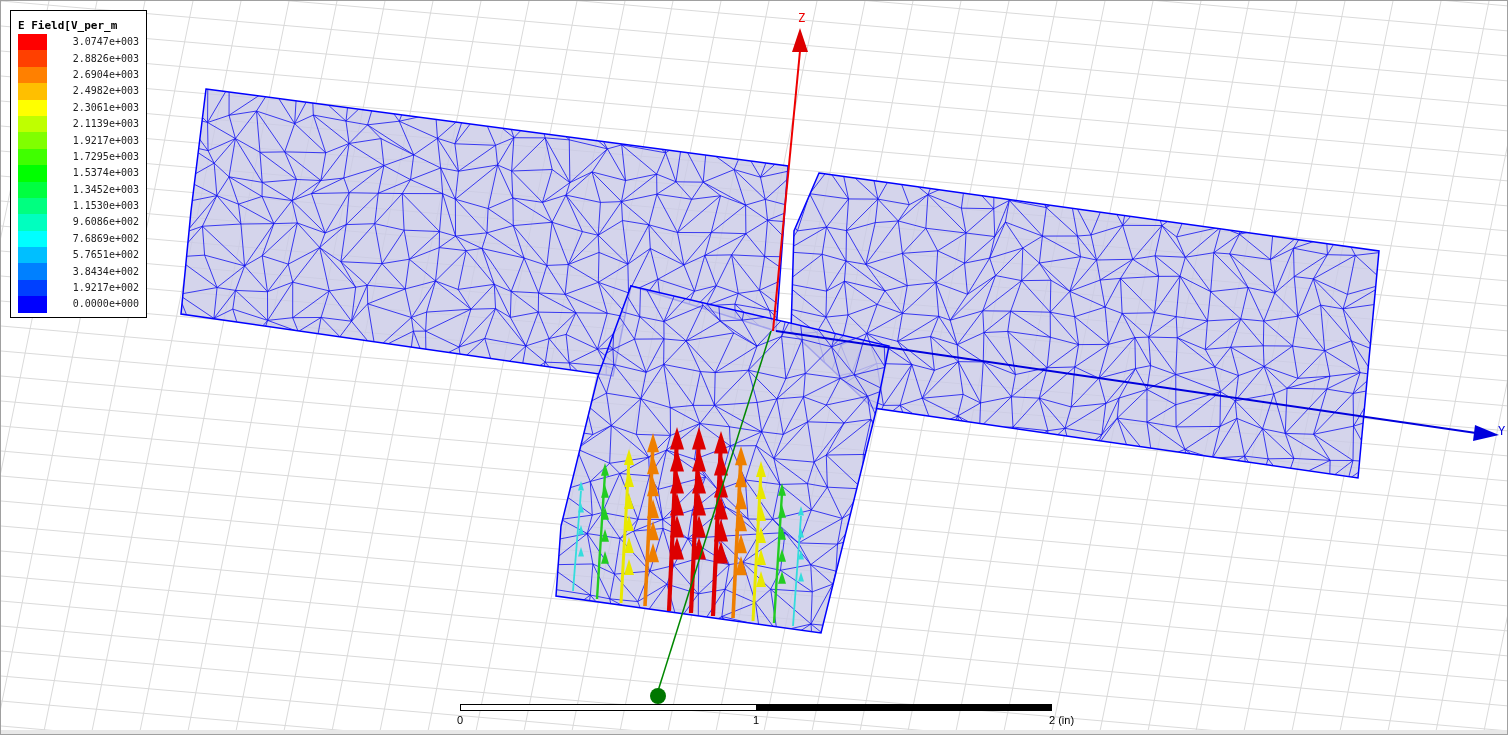 Image resolution: width=1508 pixels, height=735 pixels. I want to click on legend-value: 1.7295e+003, so click(105, 156).